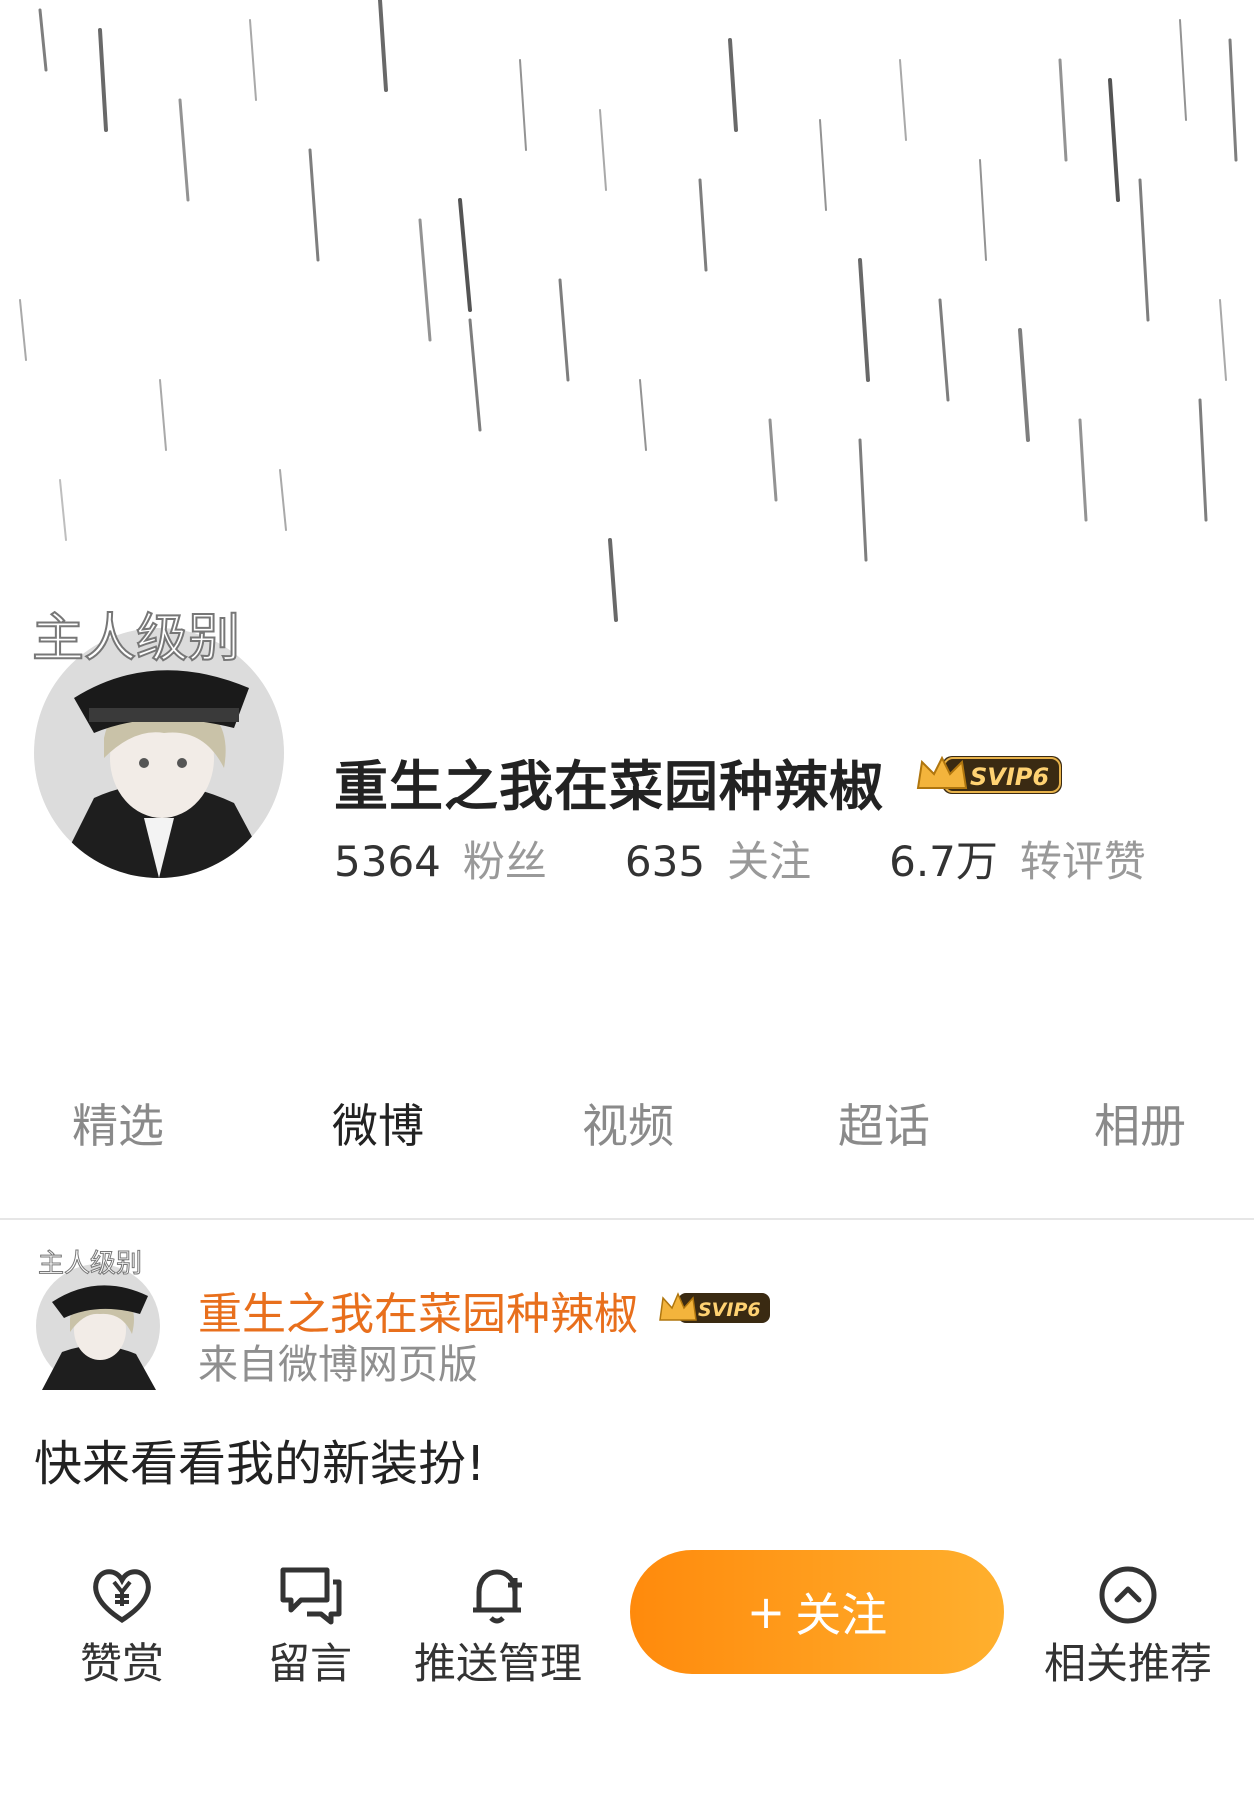 The width and height of the screenshot is (1254, 1818). What do you see at coordinates (98, 1316) in the screenshot?
I see `post-author-avatar: 主人级别` at bounding box center [98, 1316].